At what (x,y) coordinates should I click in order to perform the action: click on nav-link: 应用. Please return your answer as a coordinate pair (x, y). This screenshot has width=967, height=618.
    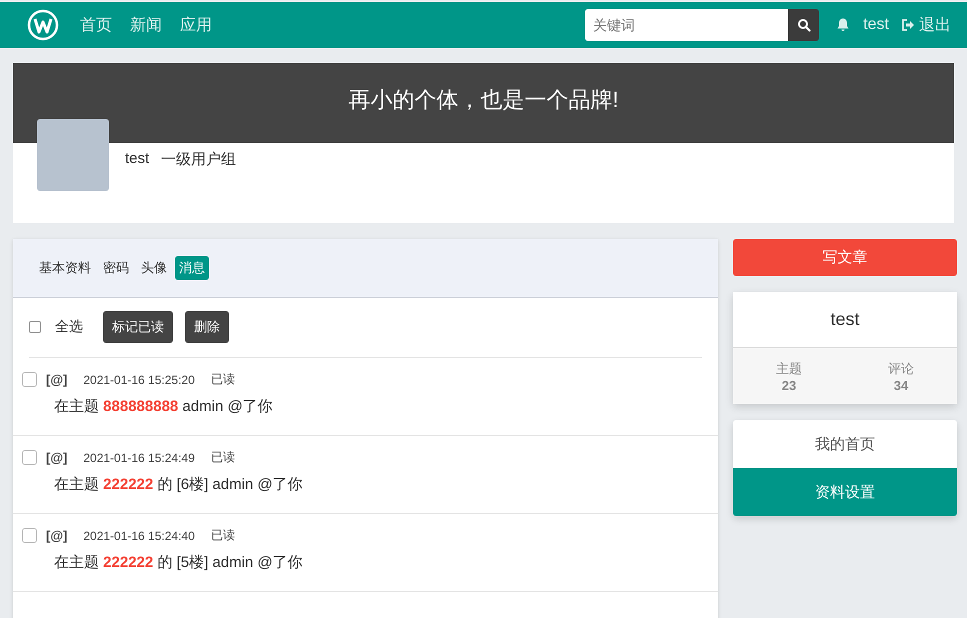
    Looking at the image, I should click on (196, 25).